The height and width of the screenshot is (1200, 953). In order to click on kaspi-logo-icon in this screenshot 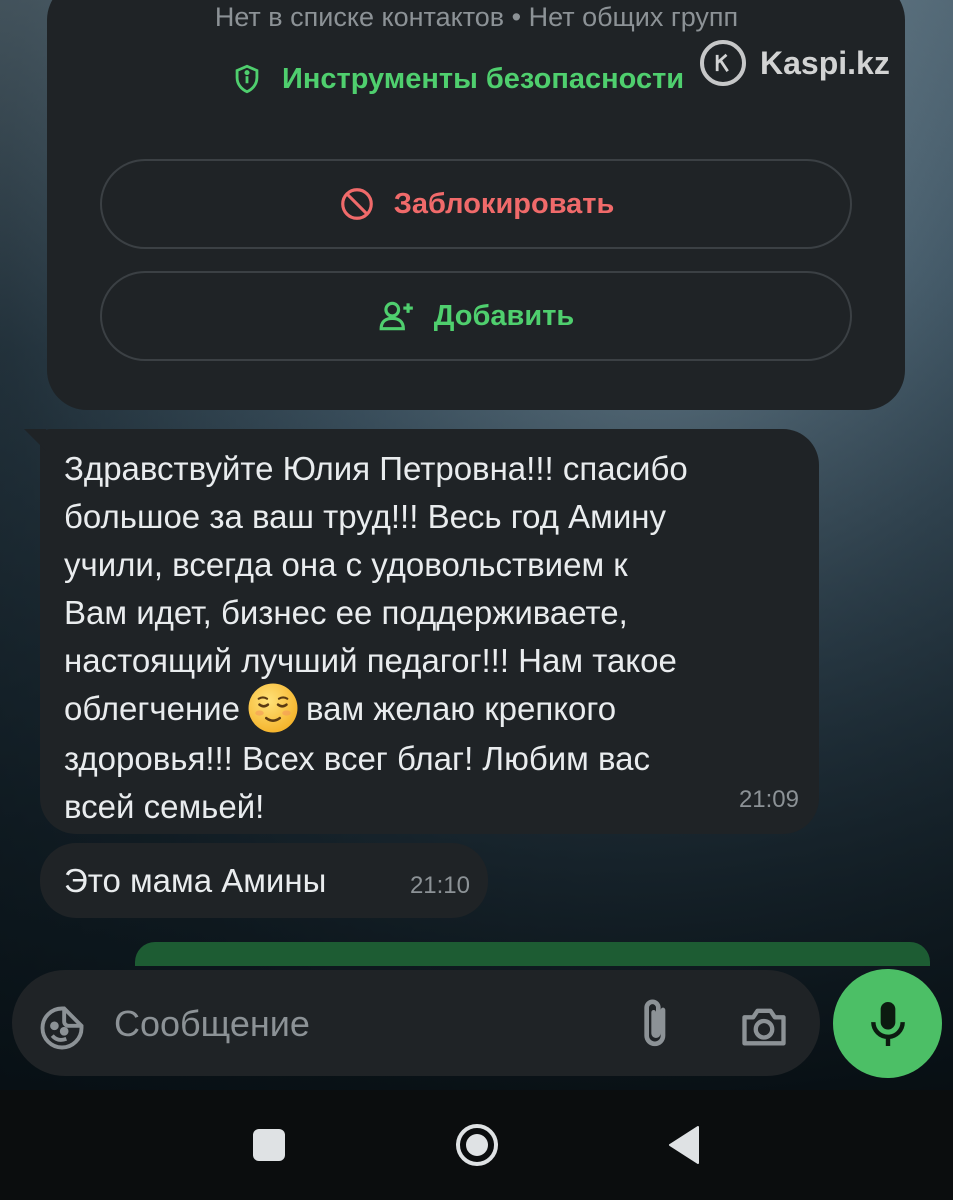, I will do `click(723, 63)`.